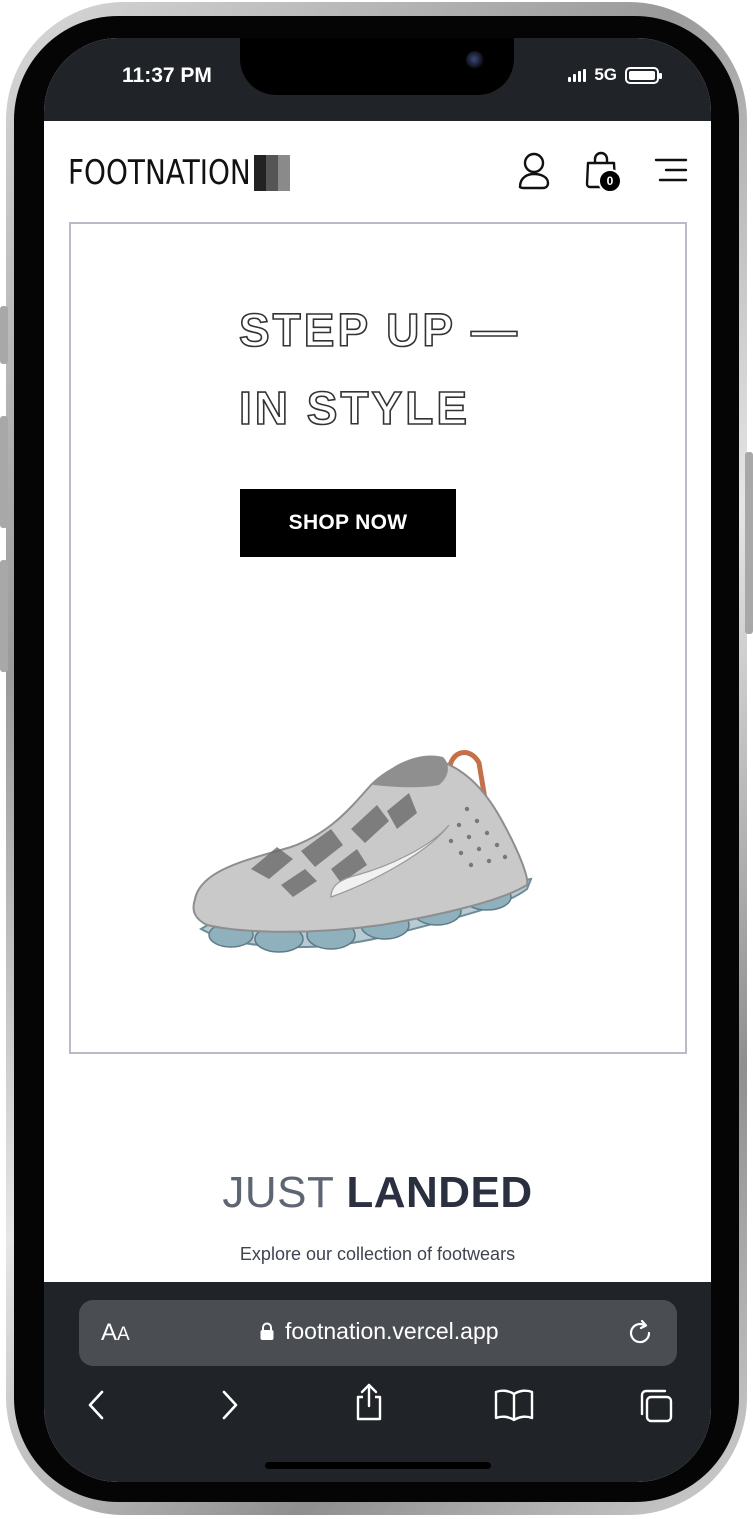  I want to click on browser-bottom-bar: AA footnation.vercel.app, so click(377, 1382).